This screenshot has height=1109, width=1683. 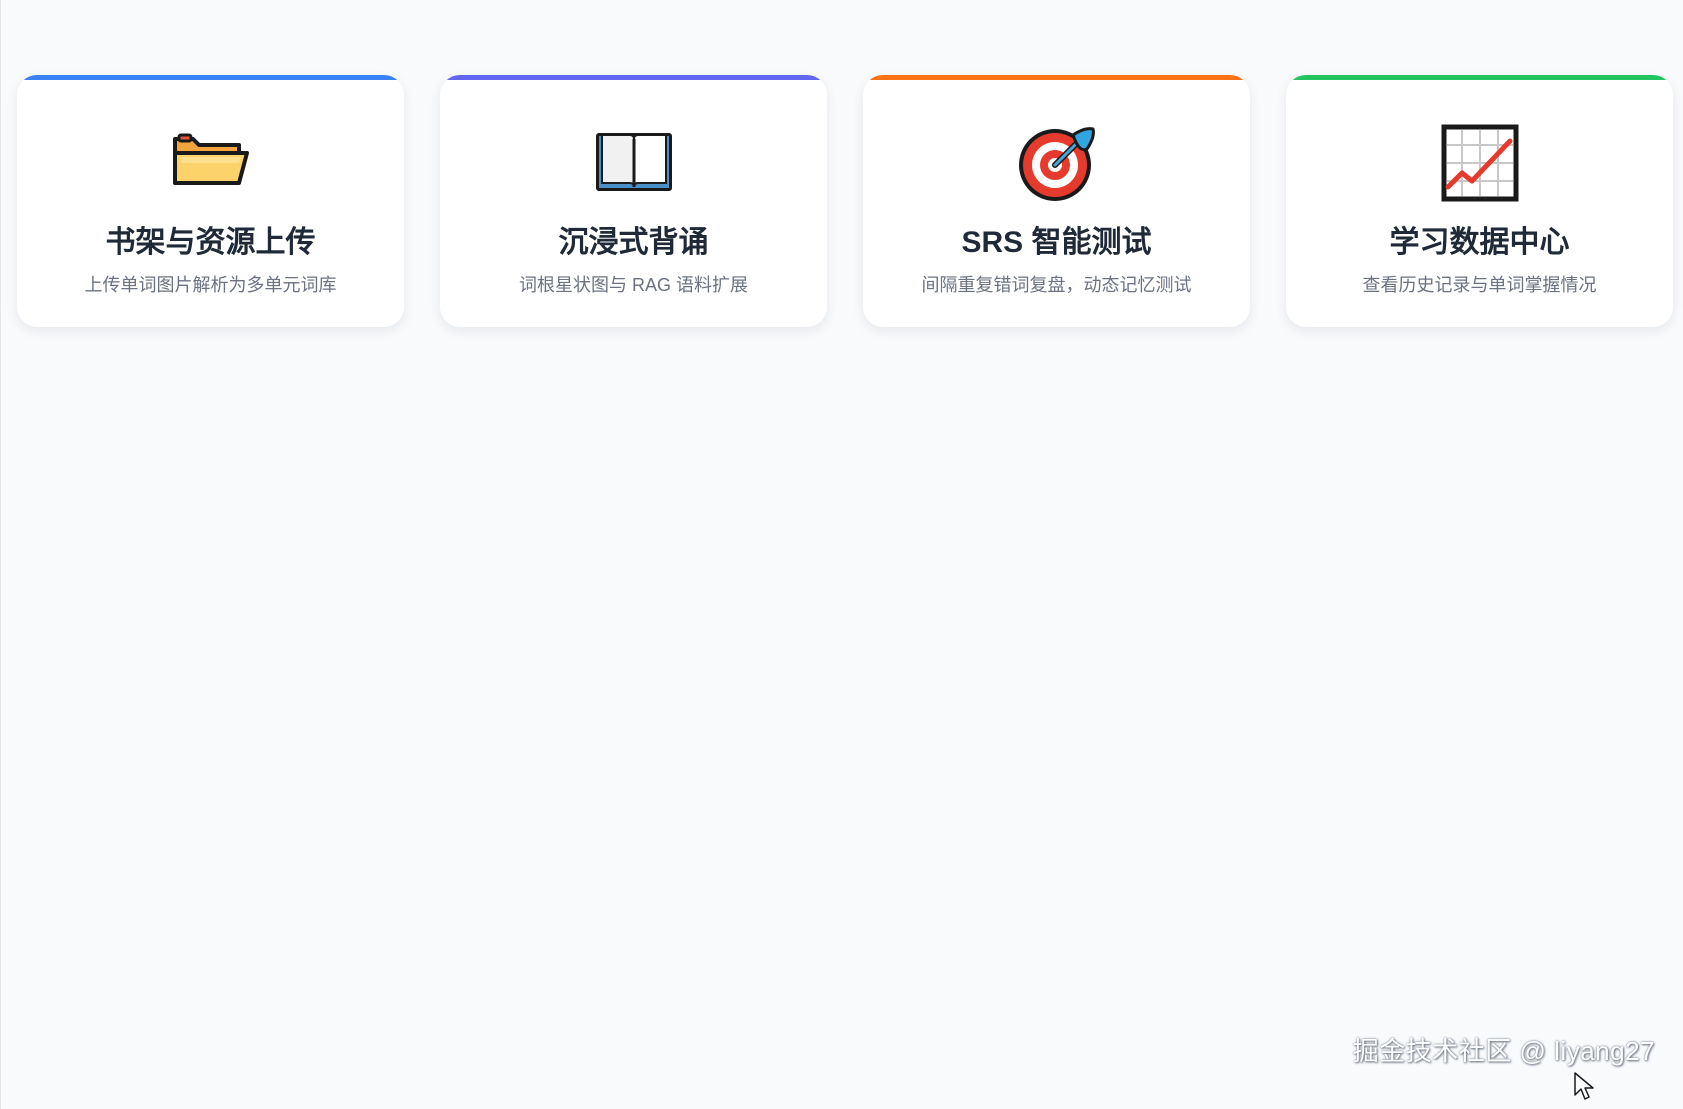 What do you see at coordinates (1056, 285) in the screenshot?
I see `card-description: 间隔重复错词复盘，动态记忆测试` at bounding box center [1056, 285].